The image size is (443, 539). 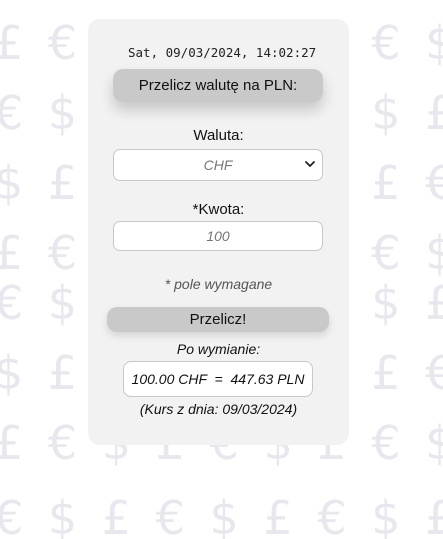 I want to click on amount-input-value: 100, so click(x=218, y=236).